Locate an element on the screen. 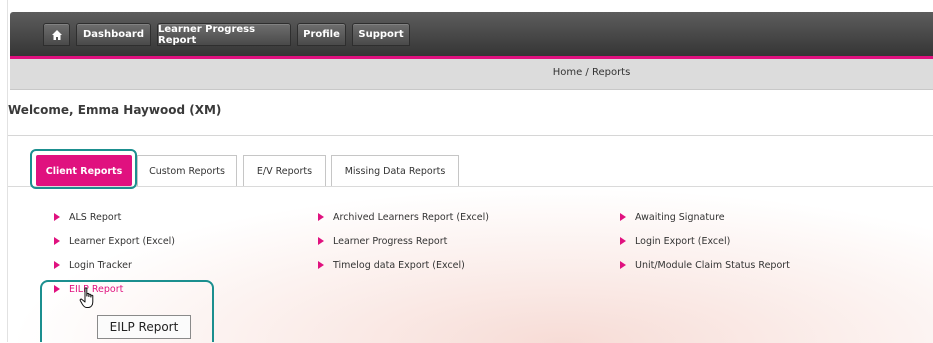 This screenshot has height=343, width=933. client-reports-tab-highlight is located at coordinates (83, 169).